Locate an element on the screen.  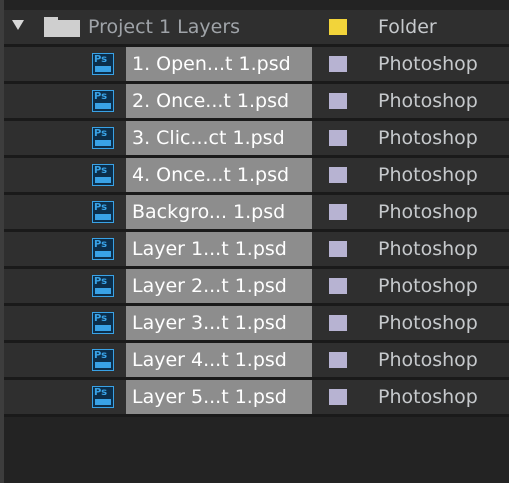
layer-row: Ps 3. Clic...ct 1.psd Photoshop is located at coordinates (256, 139).